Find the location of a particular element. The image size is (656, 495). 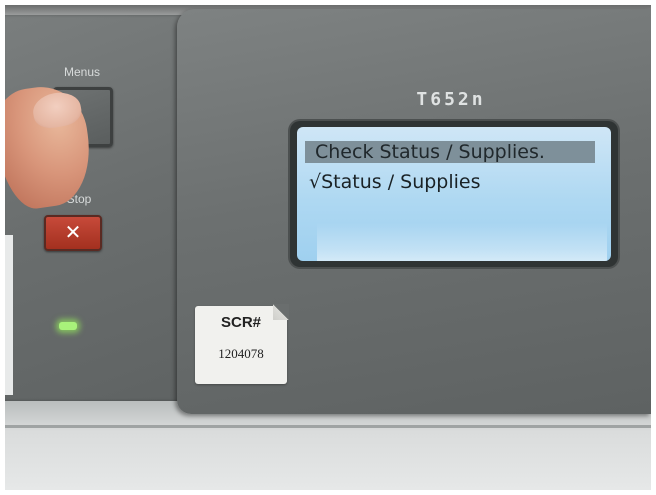

stop-button: ✕ is located at coordinates (73, 233).